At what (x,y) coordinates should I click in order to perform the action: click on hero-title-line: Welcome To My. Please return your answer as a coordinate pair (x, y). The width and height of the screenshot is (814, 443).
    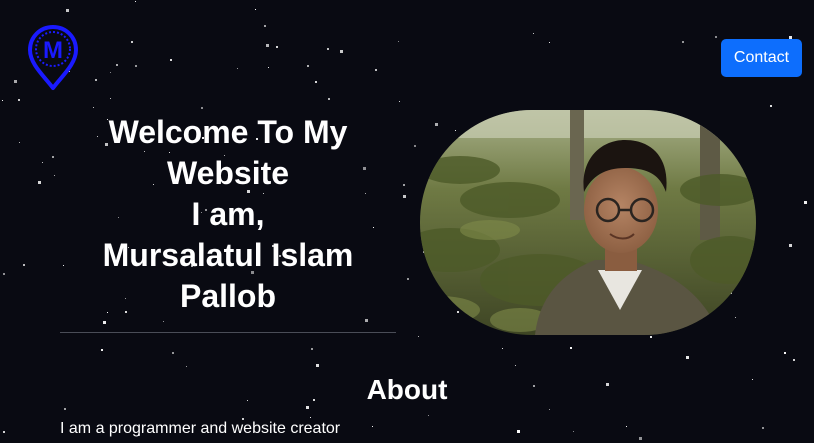
    Looking at the image, I should click on (228, 132).